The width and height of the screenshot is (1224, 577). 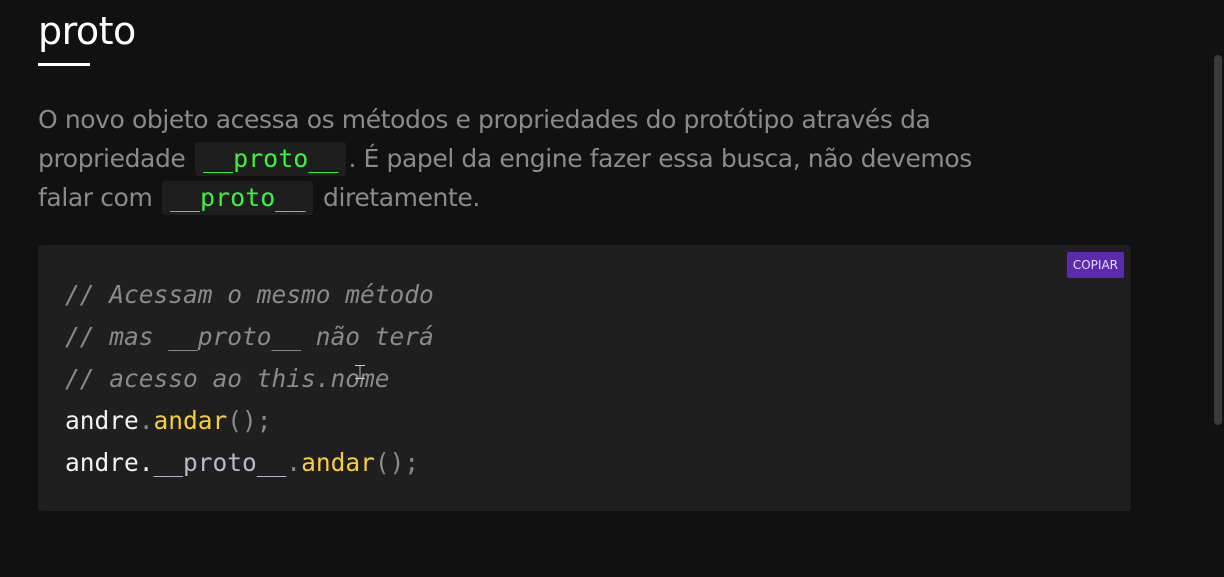 What do you see at coordinates (220, 462) in the screenshot?
I see `code-proto-property: __proto__` at bounding box center [220, 462].